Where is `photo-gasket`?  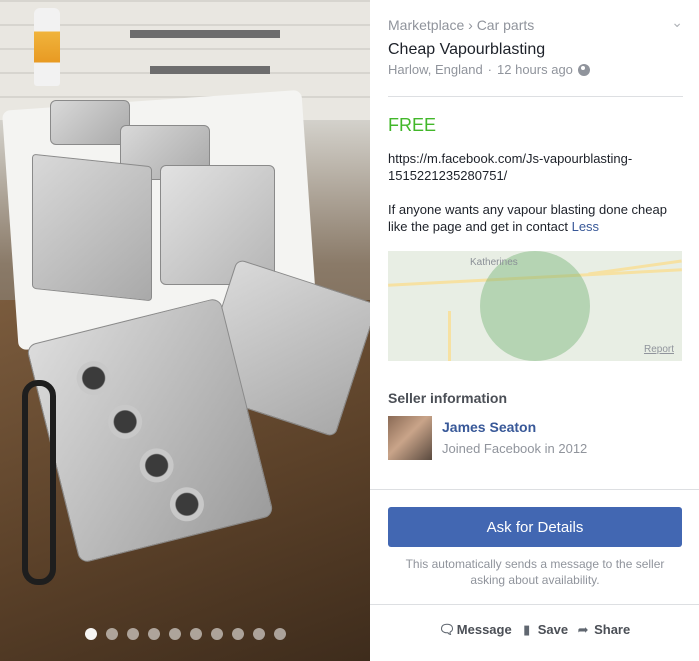
photo-gasket is located at coordinates (39, 482).